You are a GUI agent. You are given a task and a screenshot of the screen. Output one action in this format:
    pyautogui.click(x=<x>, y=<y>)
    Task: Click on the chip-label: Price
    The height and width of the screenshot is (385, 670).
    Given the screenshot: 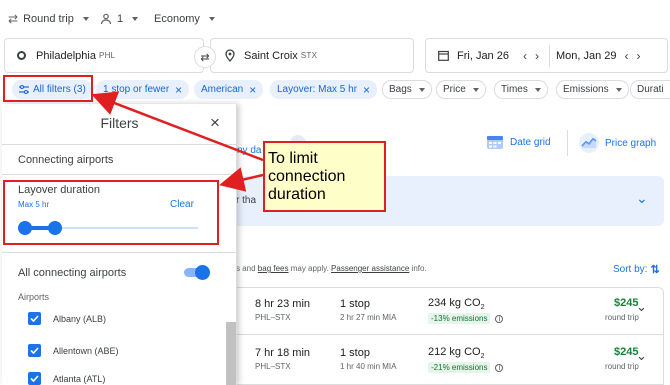 What is the action you would take?
    pyautogui.click(x=454, y=89)
    